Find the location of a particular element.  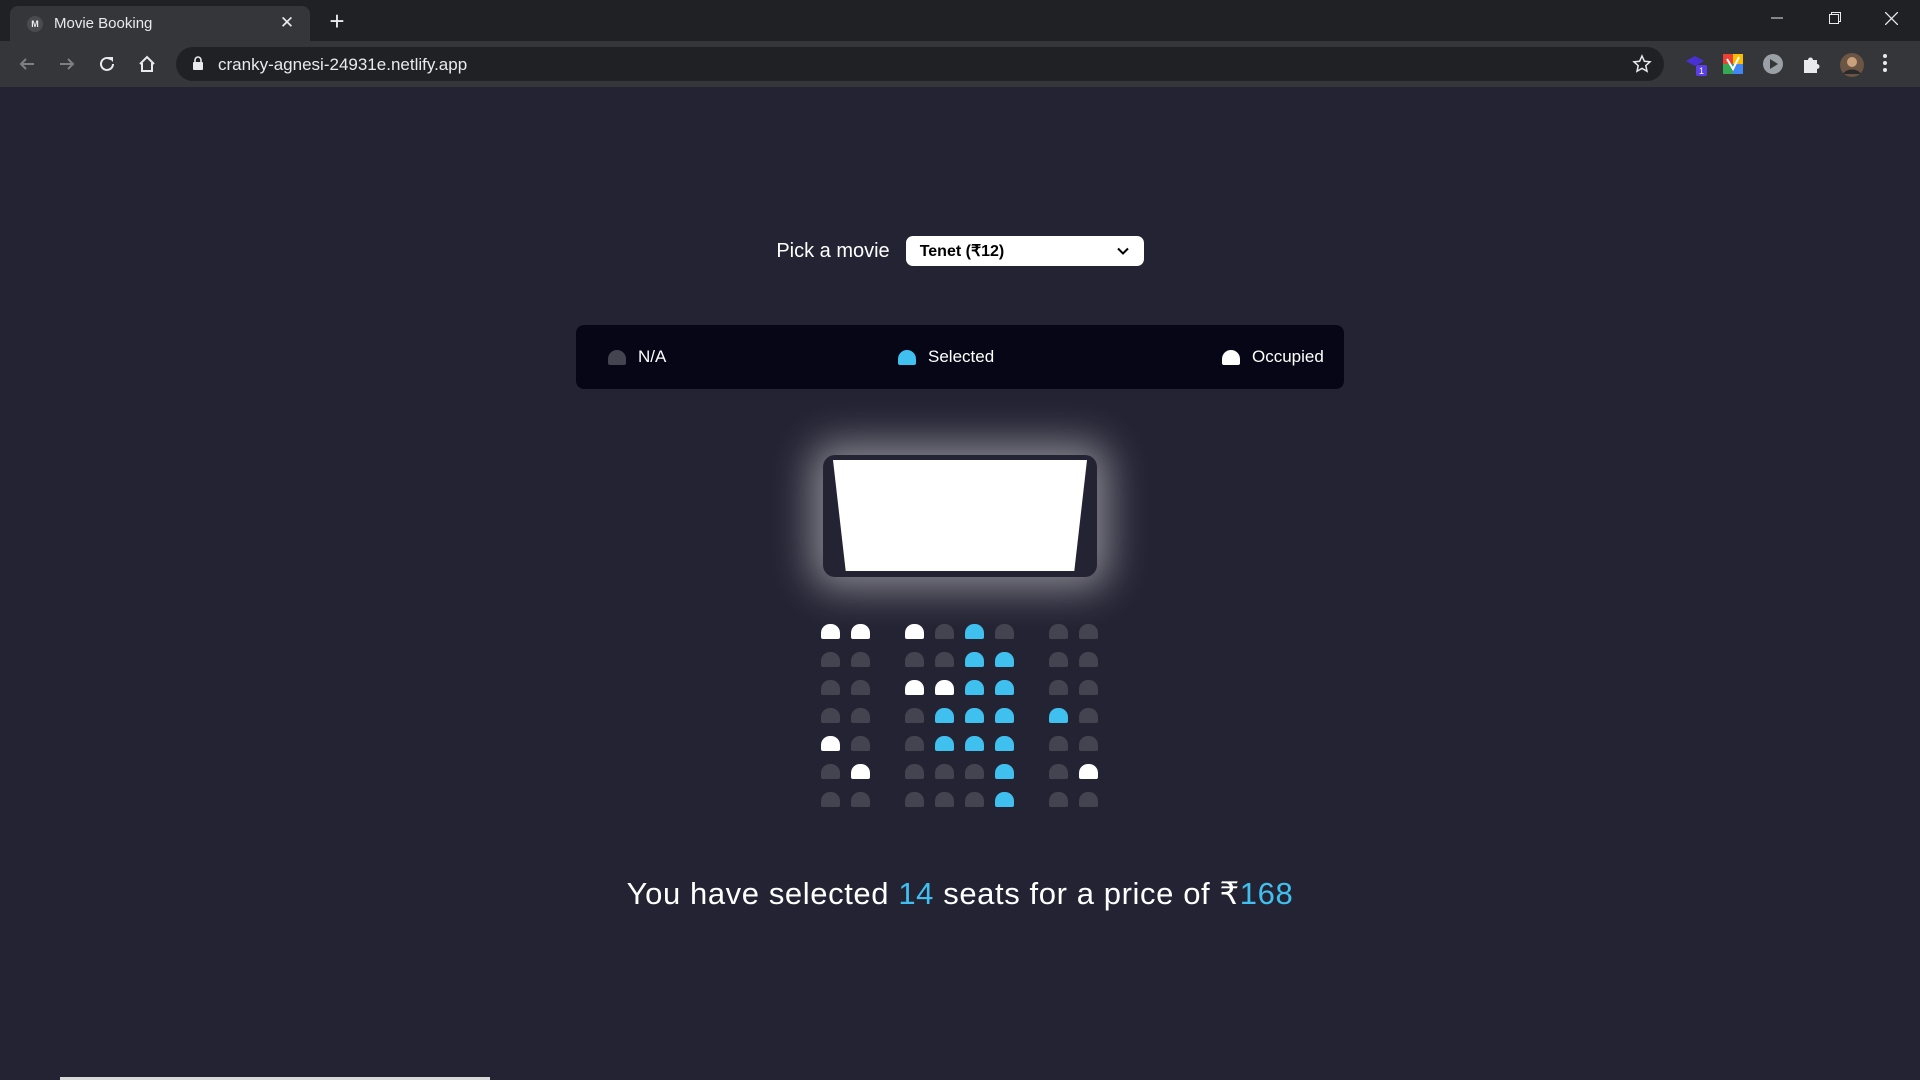

url-text: cranky-agnesi-24931e.netlify.app is located at coordinates (343, 64).